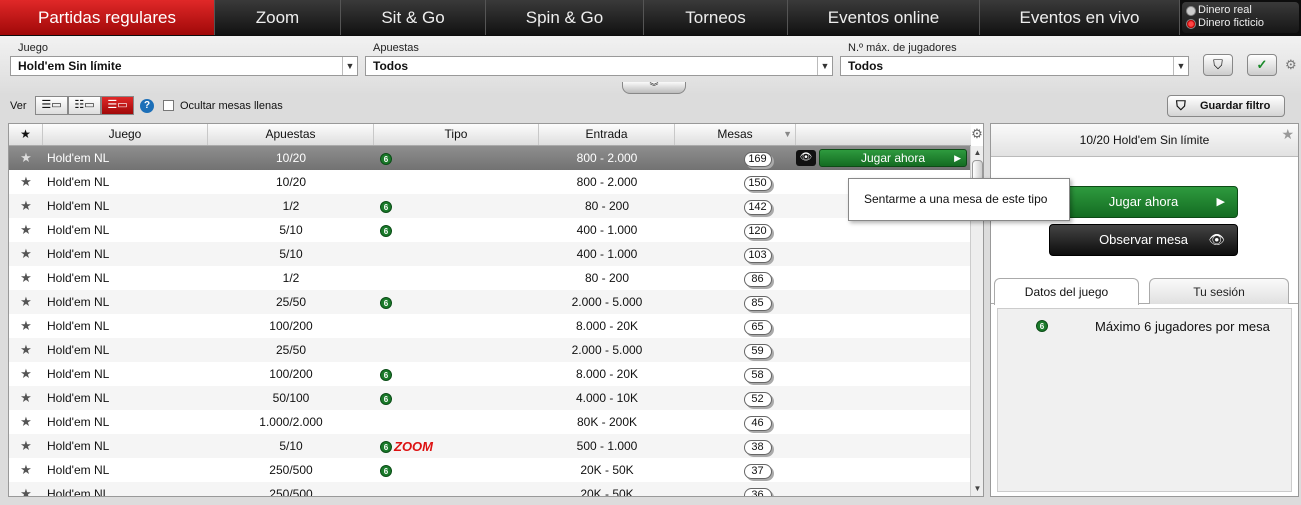  I want to click on table-row: ★ Hold'em NL 5/10 6 400 - 1.000 120, so click(490, 230).